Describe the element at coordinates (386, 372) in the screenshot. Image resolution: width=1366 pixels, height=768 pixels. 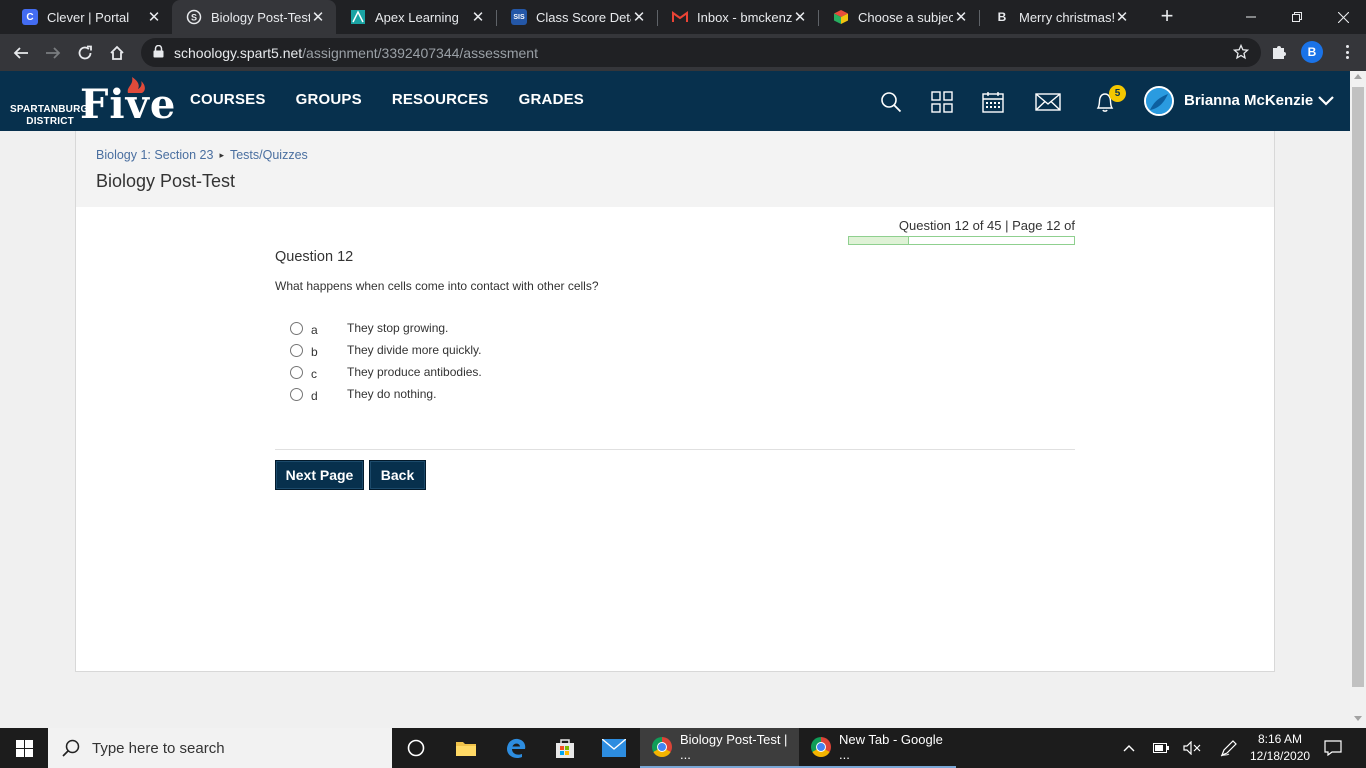
I see `answer-option-c: c They produce antibodies.` at that location.